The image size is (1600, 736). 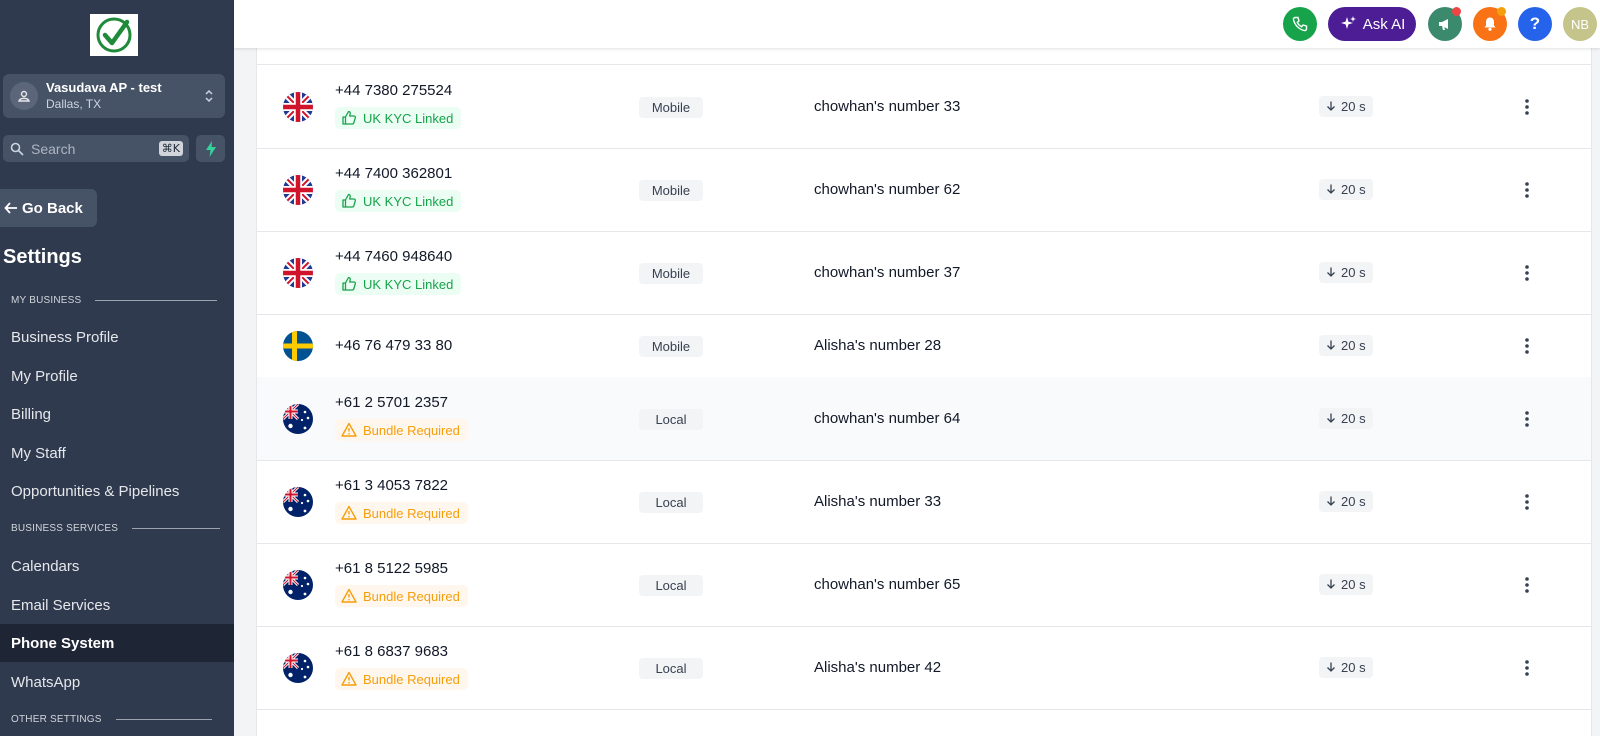 What do you see at coordinates (52, 208) in the screenshot?
I see `go-back-label: Go Back` at bounding box center [52, 208].